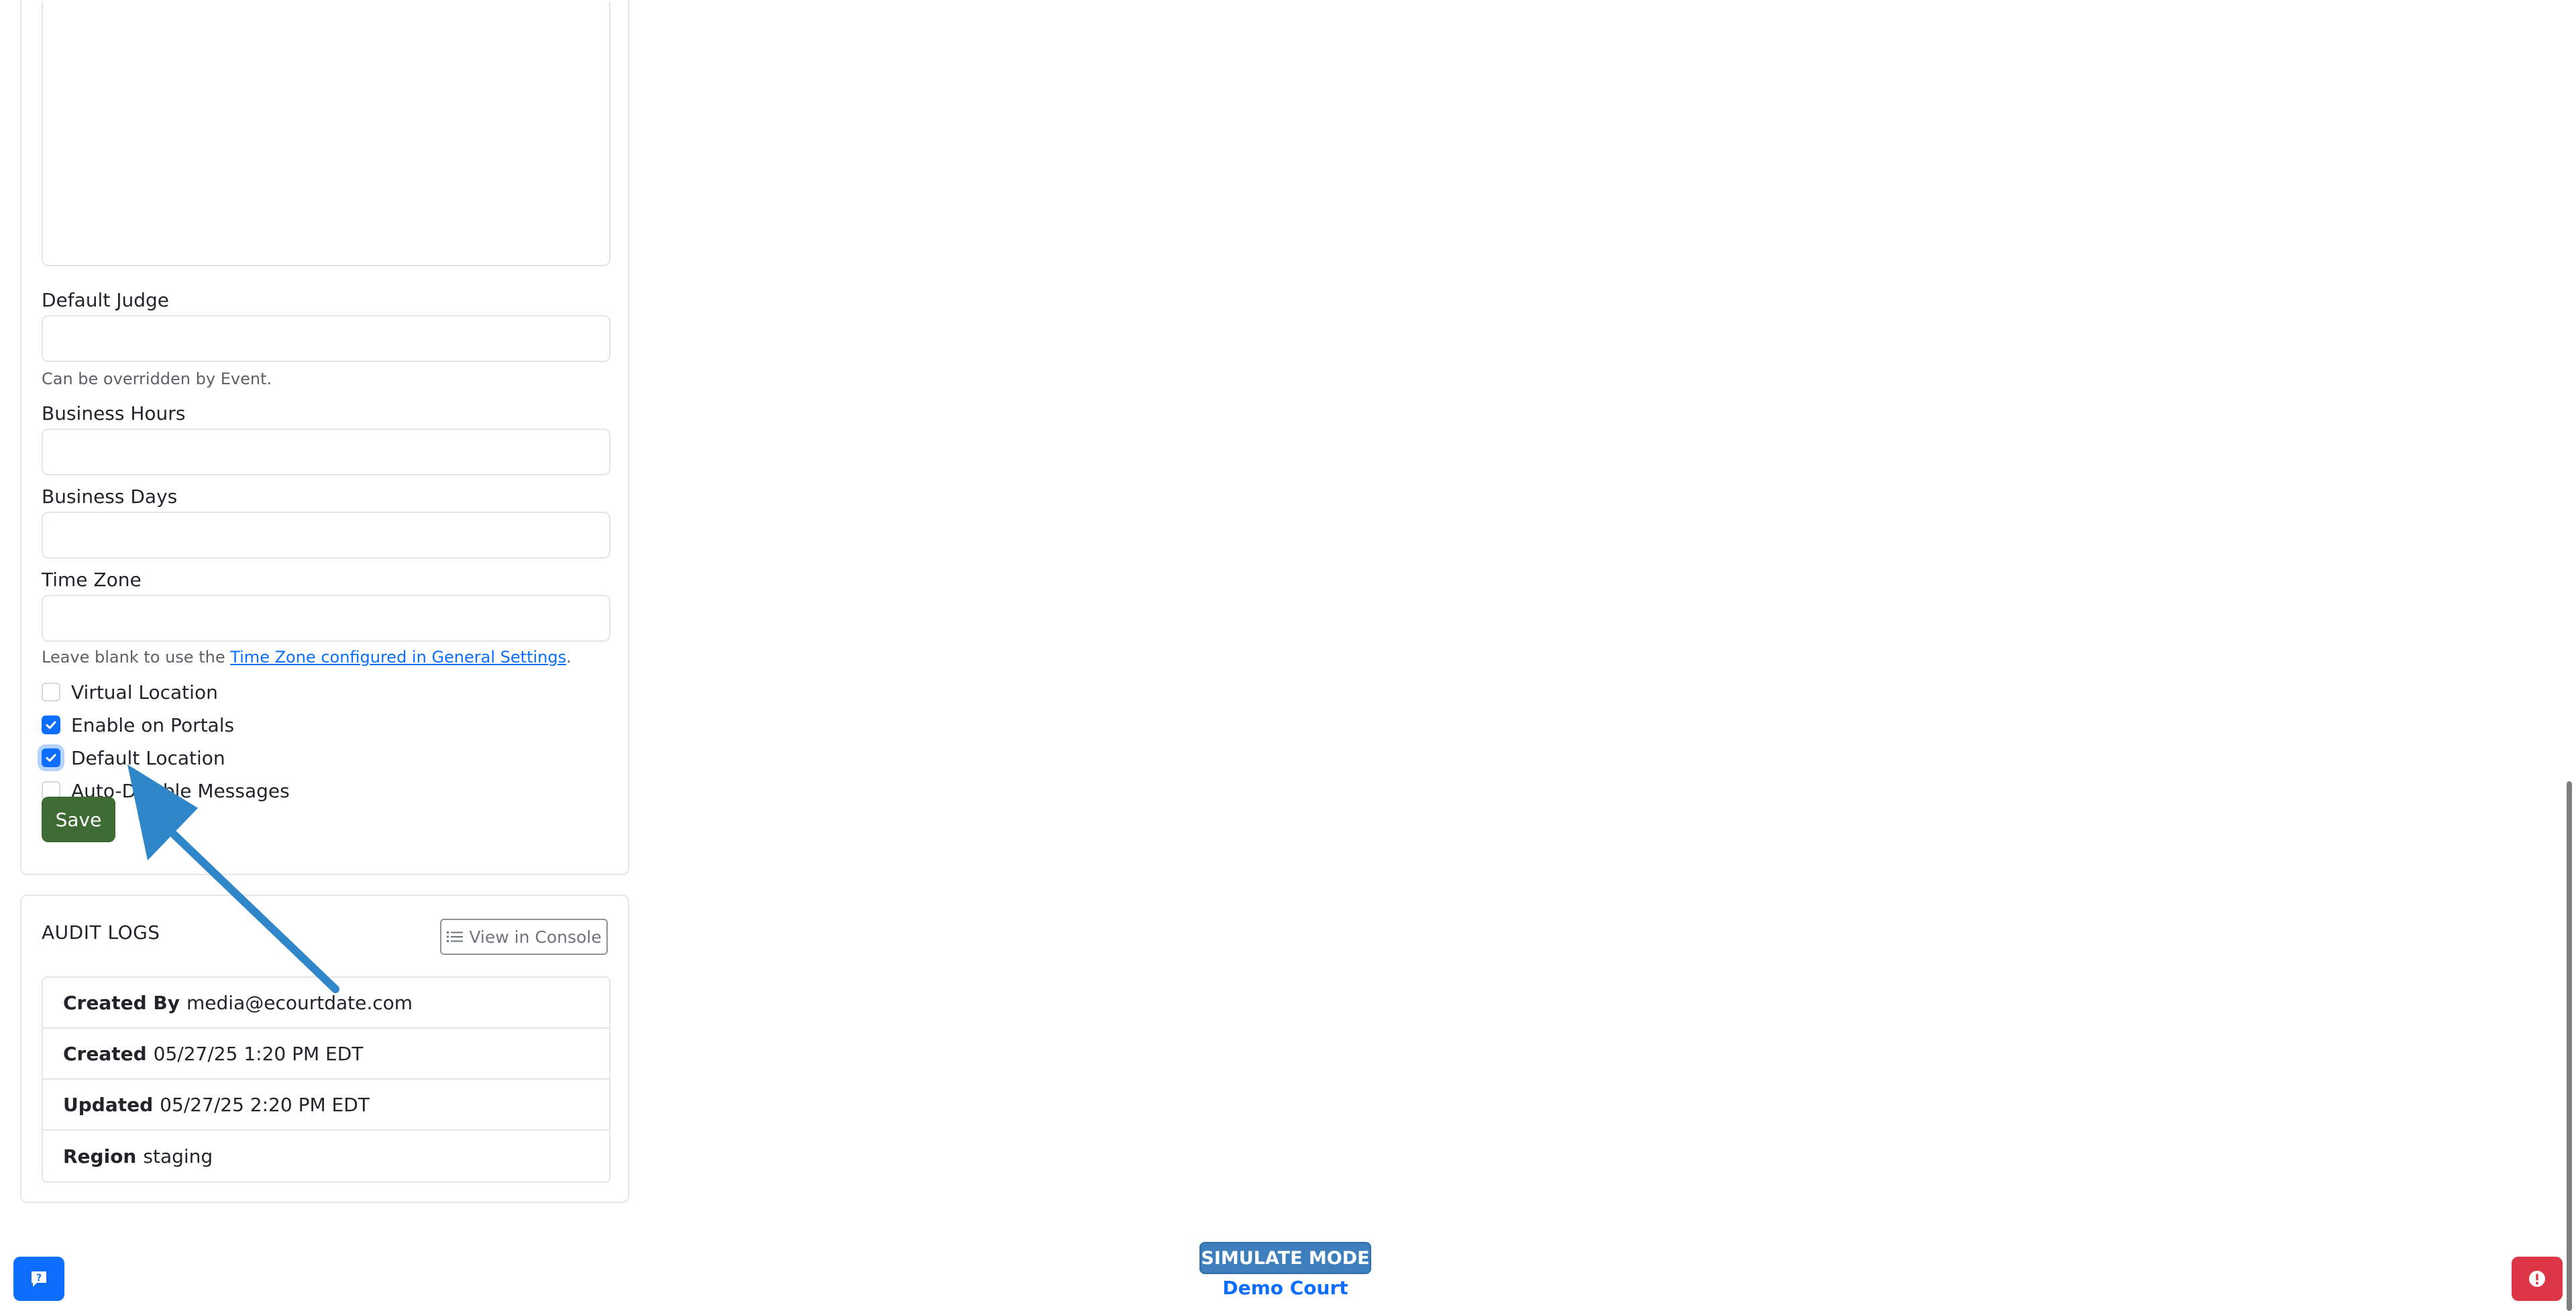 The width and height of the screenshot is (2576, 1313). What do you see at coordinates (326, 618) in the screenshot?
I see `time-zone-input` at bounding box center [326, 618].